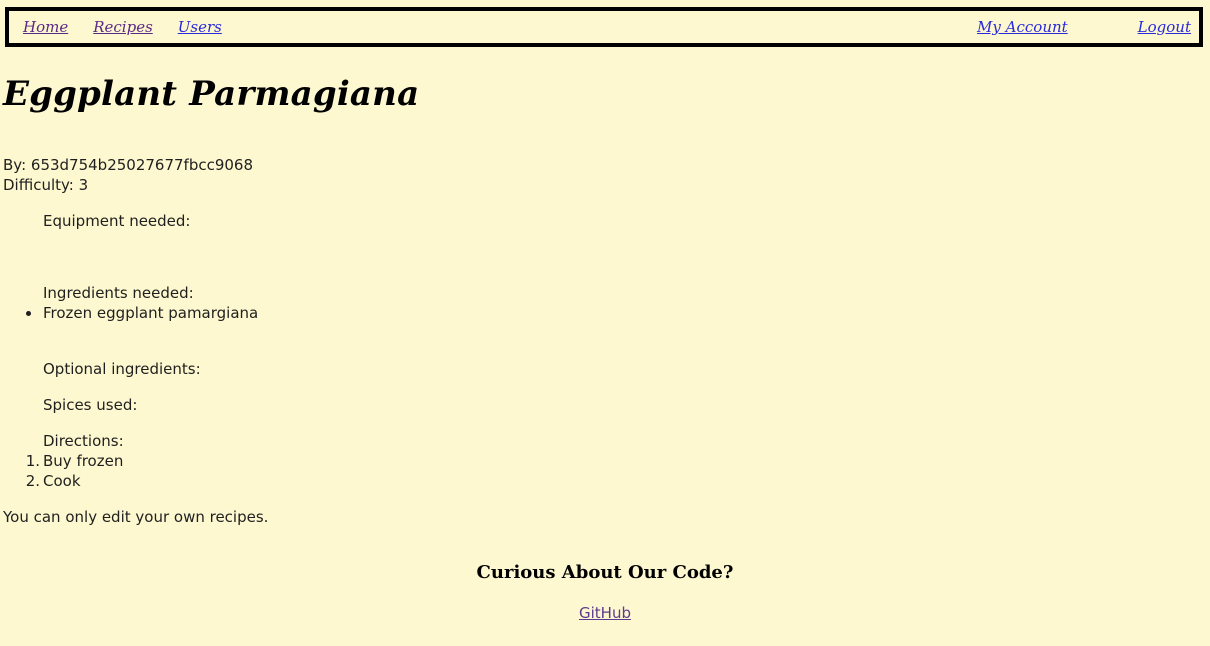 This screenshot has width=1210, height=646. Describe the element at coordinates (151, 313) in the screenshot. I see `ingredient-text: Frozen eggplant pamargiana` at that location.